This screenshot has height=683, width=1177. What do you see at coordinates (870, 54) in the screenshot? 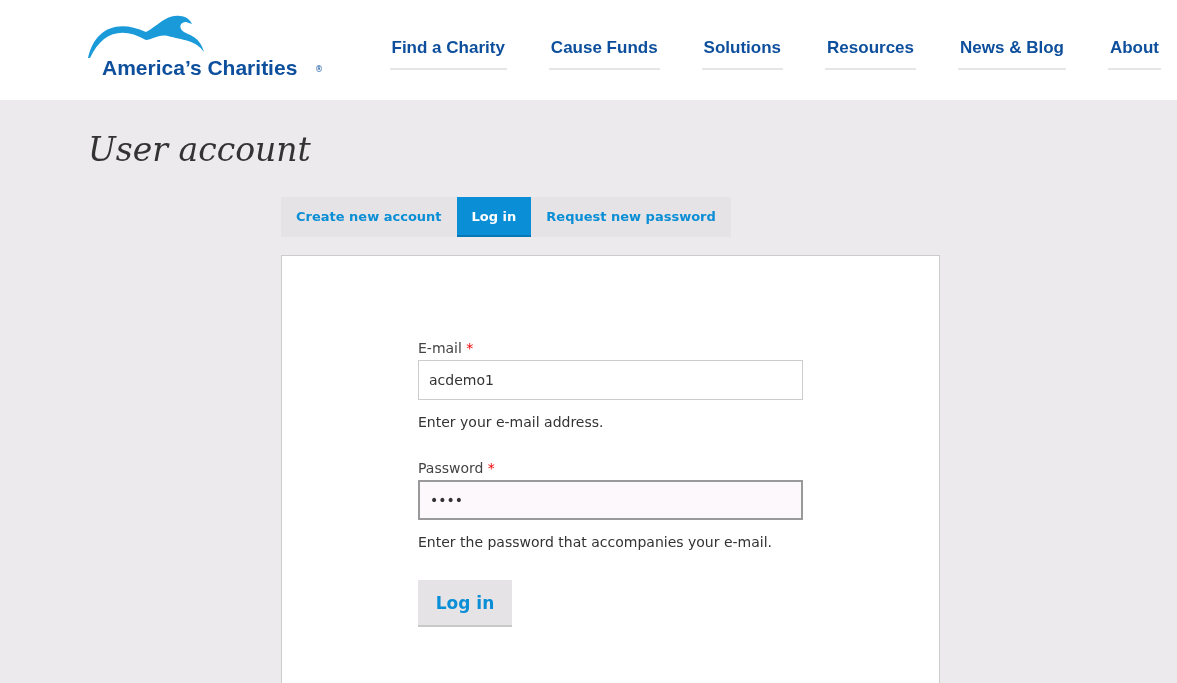
I see `nav-link: Resources` at bounding box center [870, 54].